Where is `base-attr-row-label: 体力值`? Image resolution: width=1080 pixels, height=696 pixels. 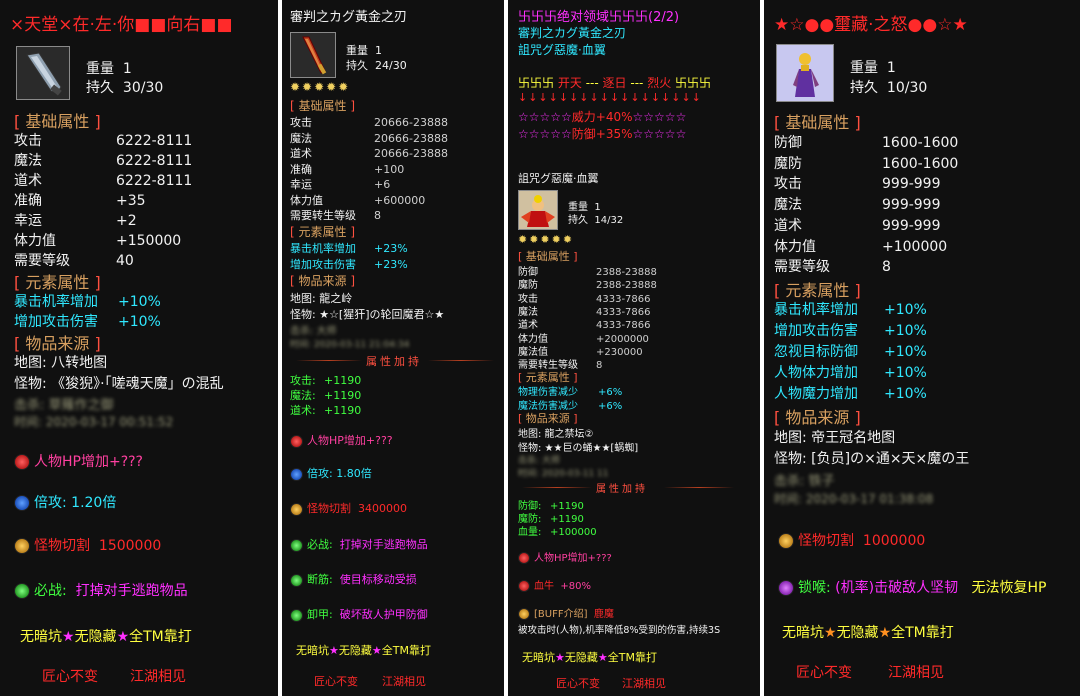
base-attr-row-label: 体力值 is located at coordinates (35, 241).